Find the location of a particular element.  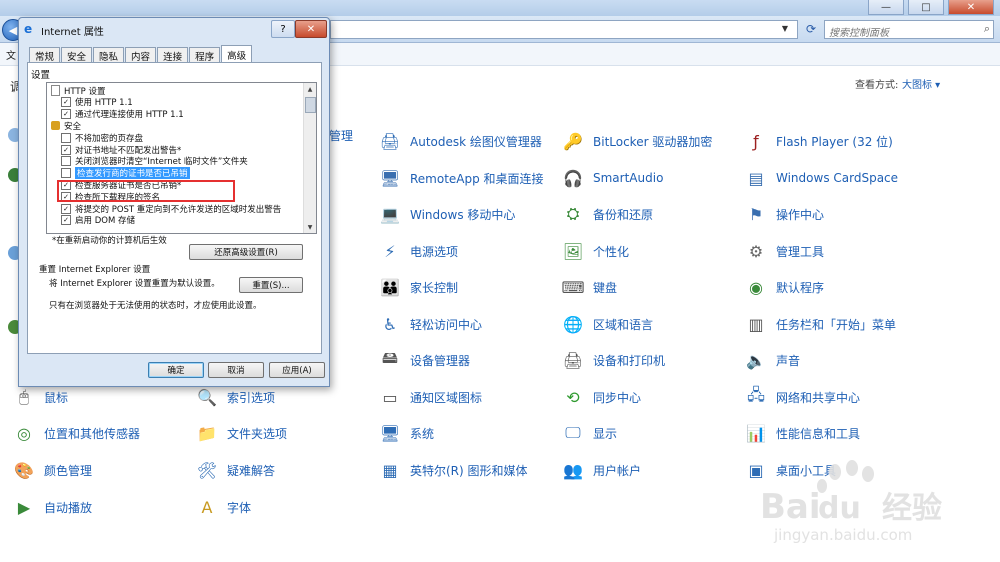

cp-item: 🖨 Autodesk 绘图仪管理器 is located at coordinates (460, 141).